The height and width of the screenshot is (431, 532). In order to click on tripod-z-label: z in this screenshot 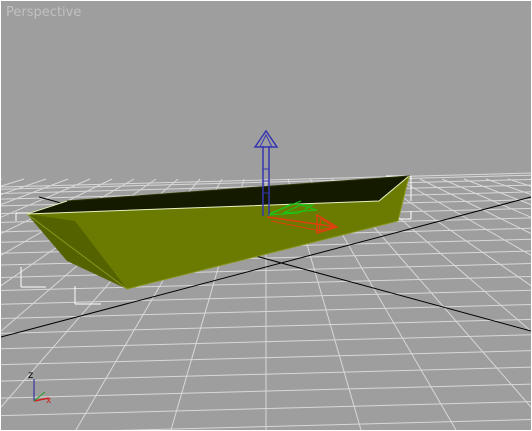, I will do `click(30, 375)`.